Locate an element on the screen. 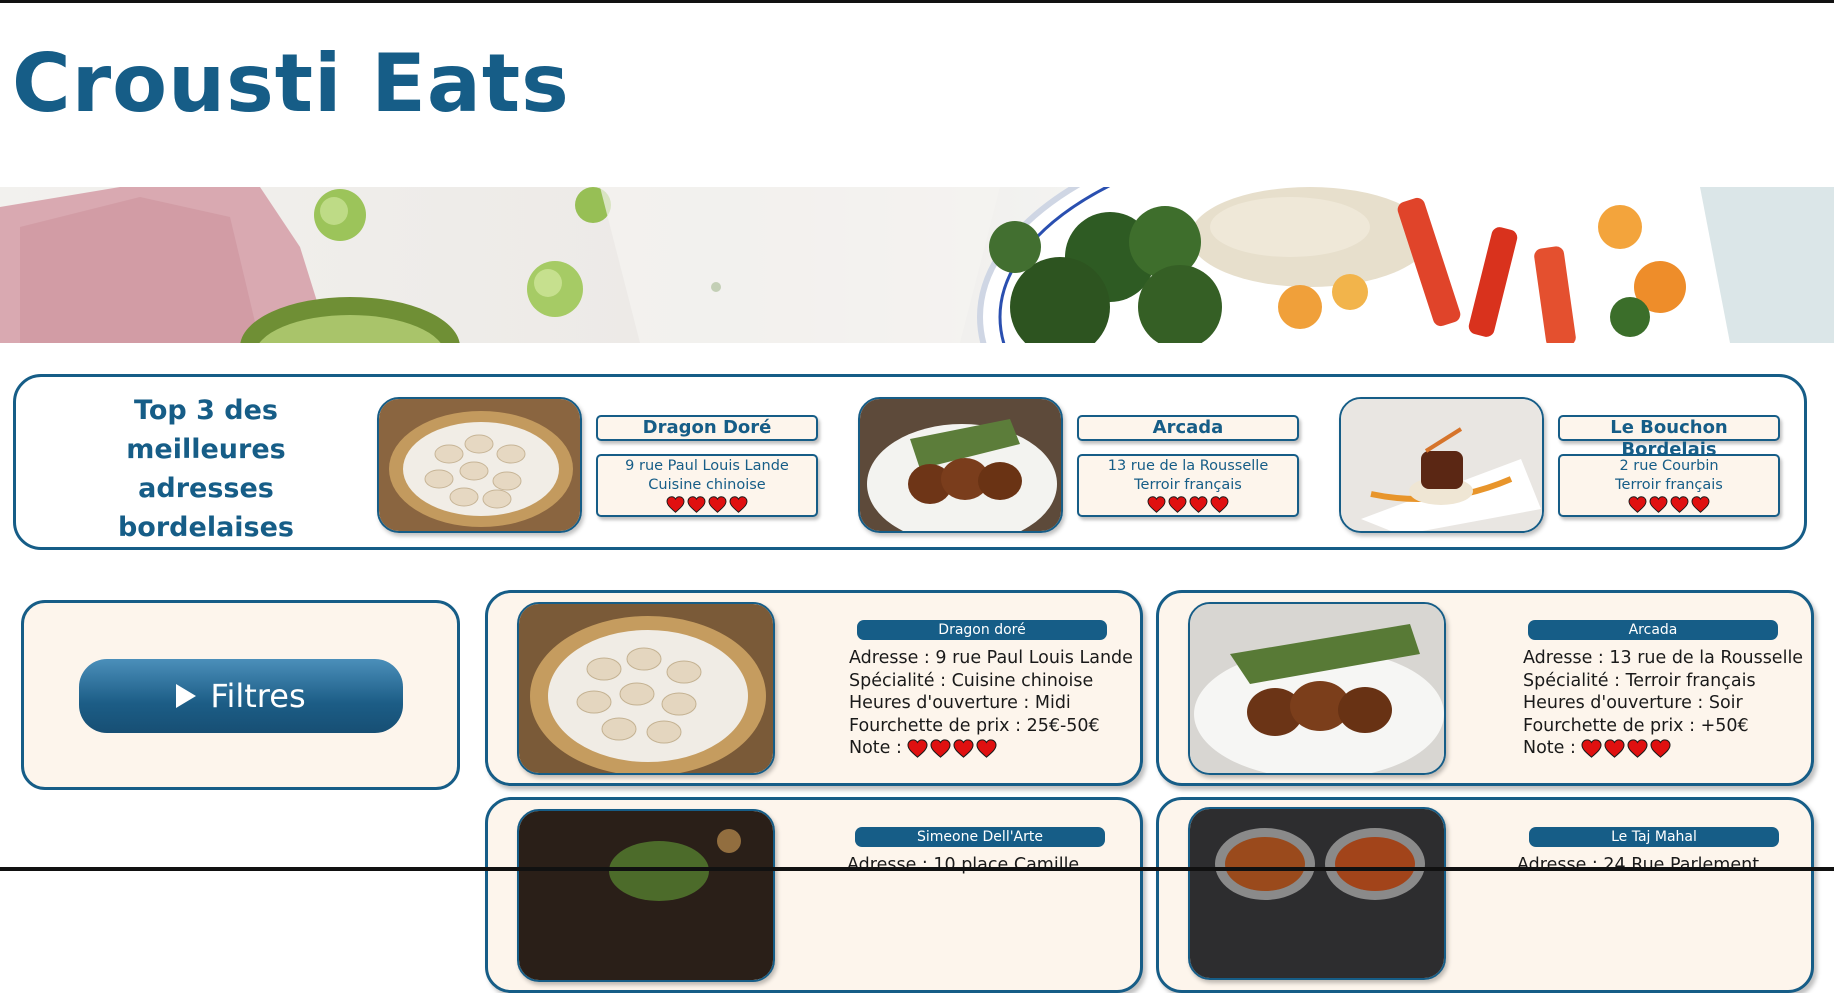 This screenshot has height=993, width=1834. top3-info: 13 rue de la Rousselle Terroir français is located at coordinates (1188, 485).